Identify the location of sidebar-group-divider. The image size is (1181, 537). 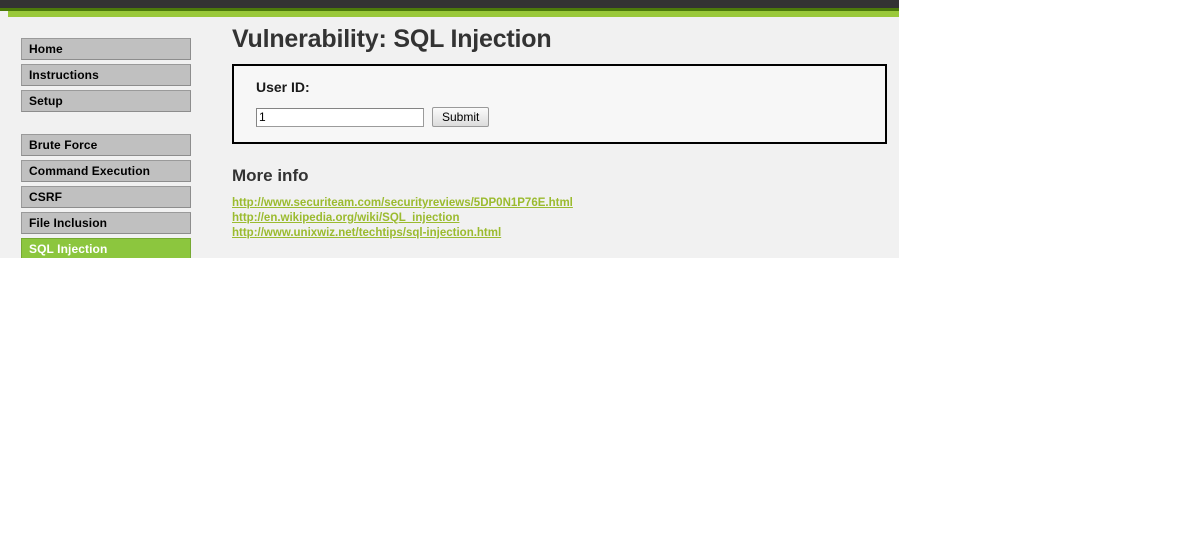
(106, 125).